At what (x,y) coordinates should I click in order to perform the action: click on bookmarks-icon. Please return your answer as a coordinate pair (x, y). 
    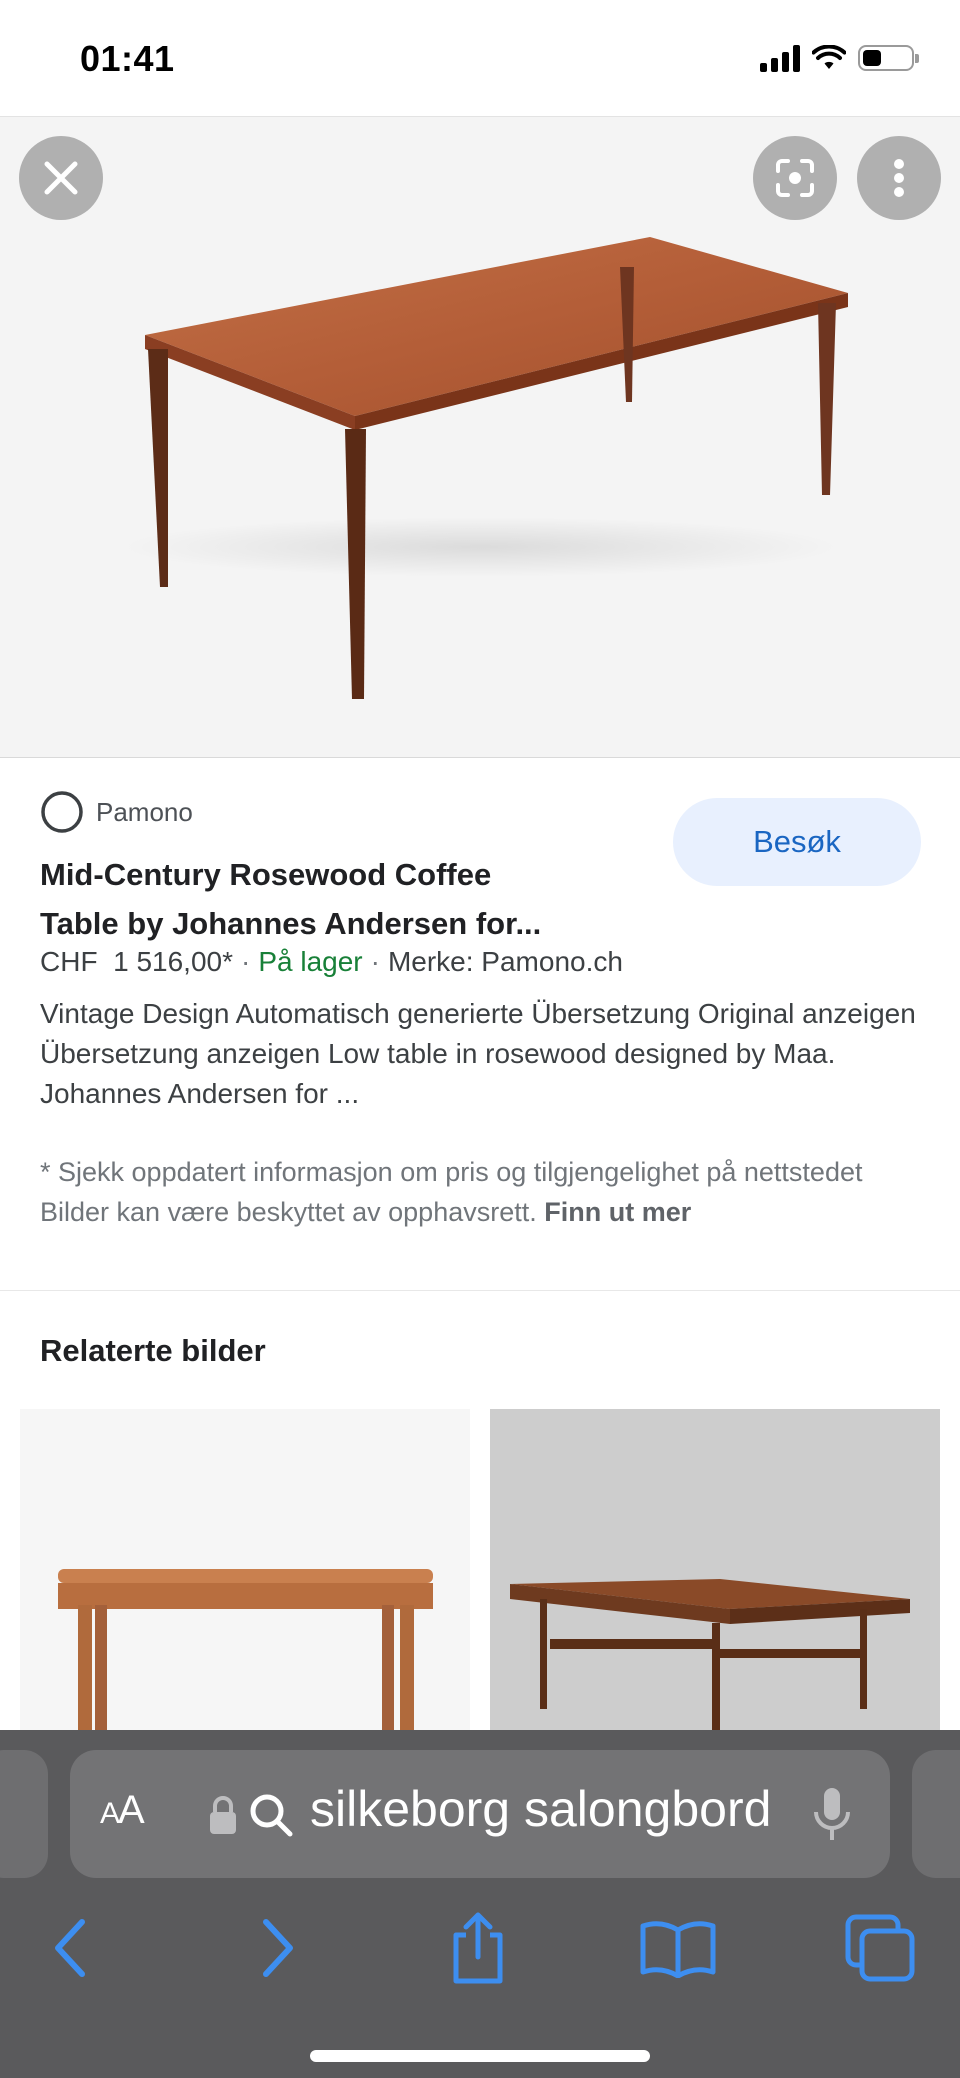
    Looking at the image, I should click on (678, 1949).